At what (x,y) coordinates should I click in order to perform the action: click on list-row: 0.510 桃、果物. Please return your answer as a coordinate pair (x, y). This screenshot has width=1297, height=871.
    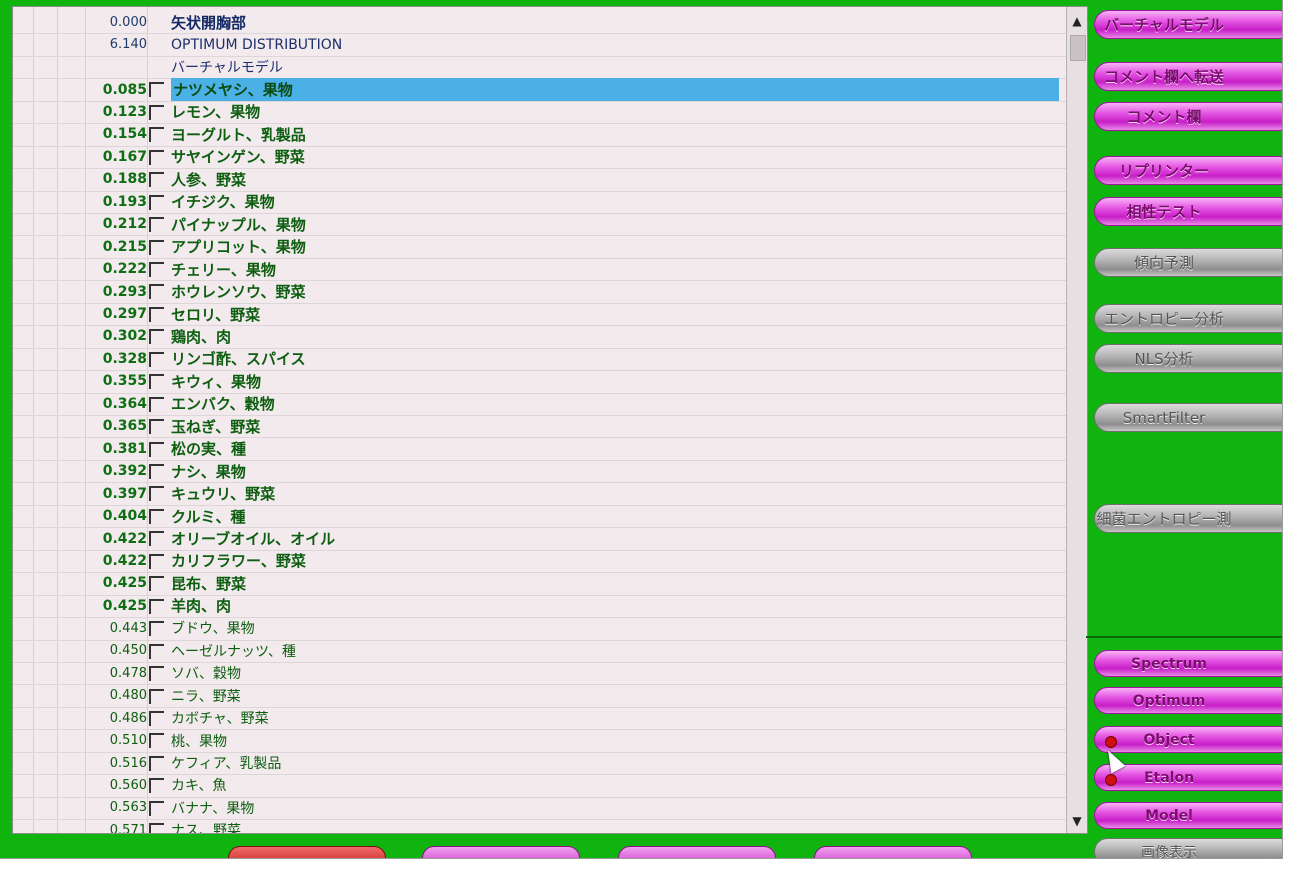
    Looking at the image, I should click on (540, 741).